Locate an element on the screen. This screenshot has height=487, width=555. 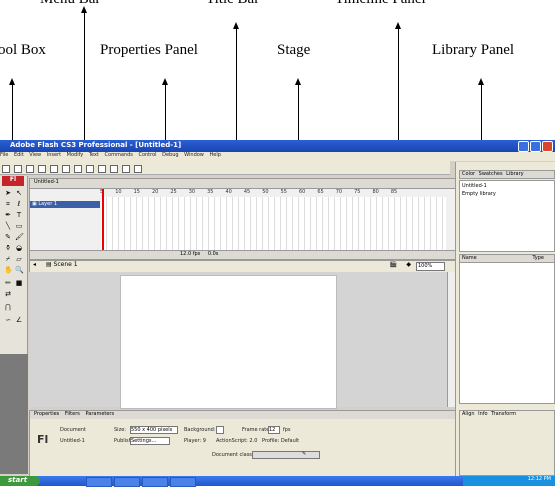
frame-number: 70 is located at coordinates (339, 192).